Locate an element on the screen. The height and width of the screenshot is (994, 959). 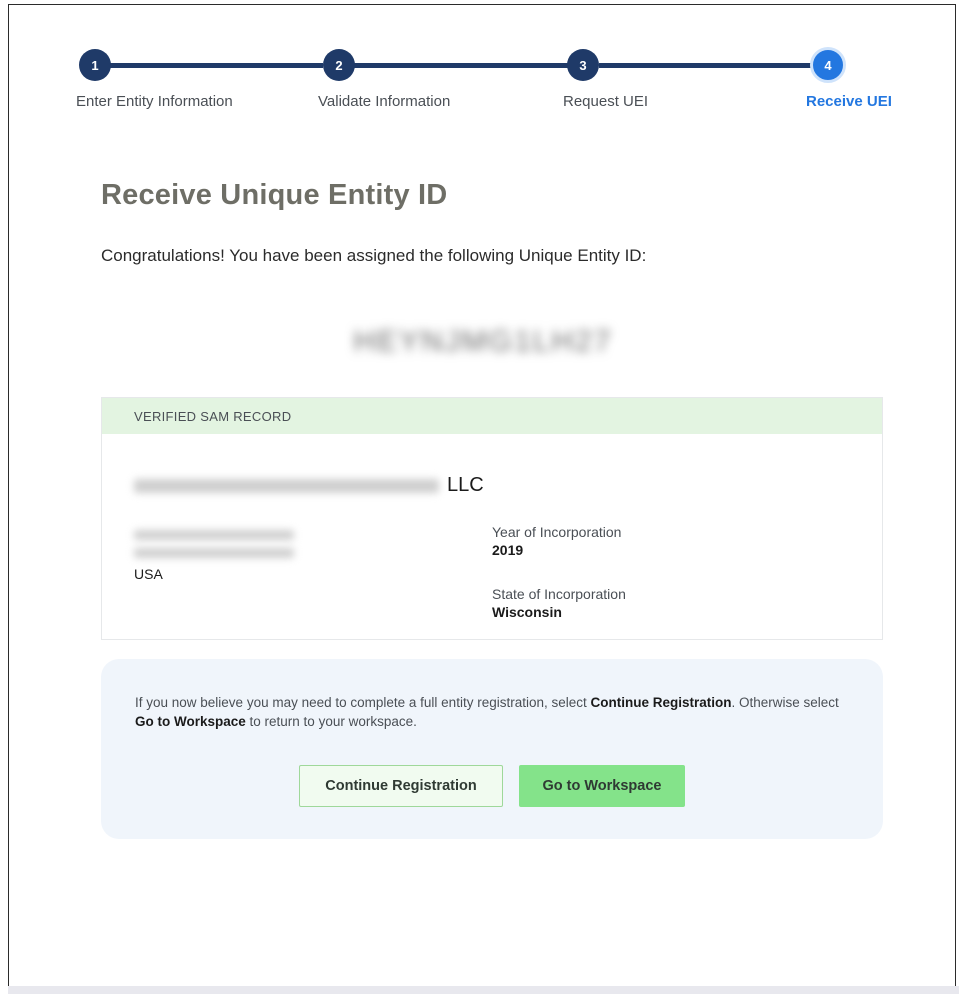
step-2-number: 2 is located at coordinates (339, 65).